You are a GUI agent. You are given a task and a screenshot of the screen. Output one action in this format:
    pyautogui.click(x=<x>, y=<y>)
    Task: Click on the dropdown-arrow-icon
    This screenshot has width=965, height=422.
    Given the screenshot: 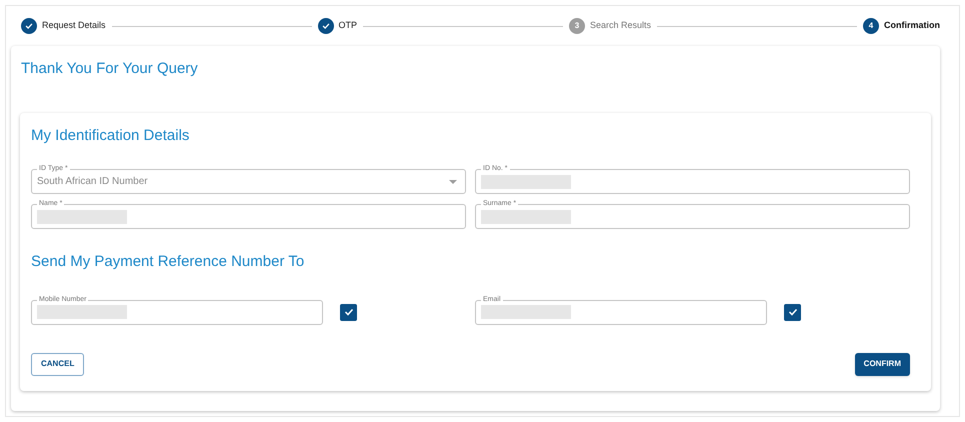 What is the action you would take?
    pyautogui.click(x=453, y=182)
    